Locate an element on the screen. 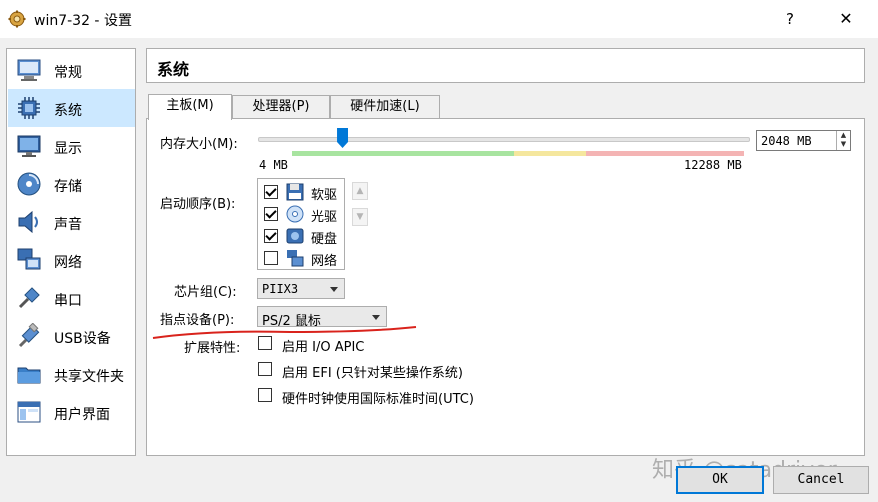  io-apic-label: 启用 I/O APIC is located at coordinates (323, 347).